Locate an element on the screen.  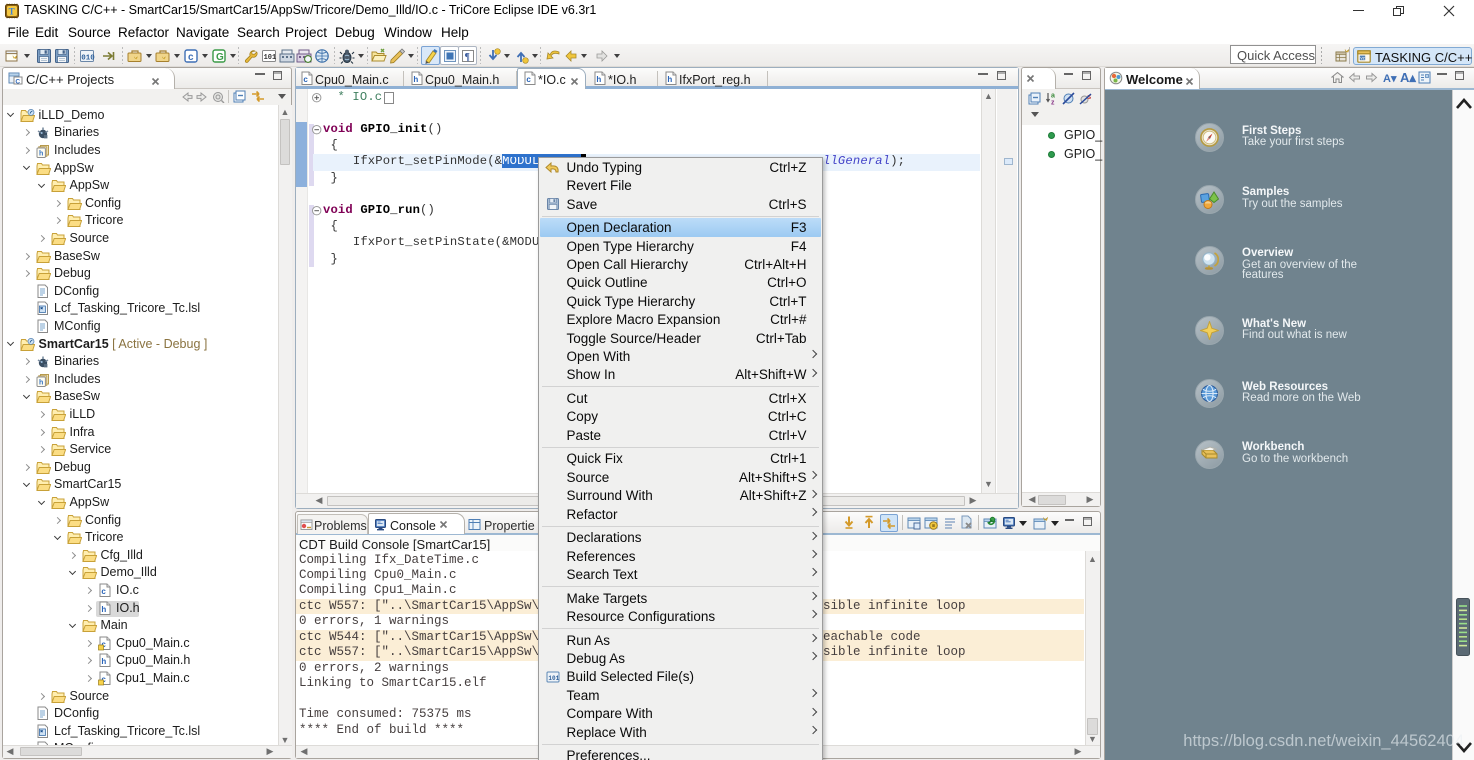
svg-text: z is located at coordinates (1053, 103).